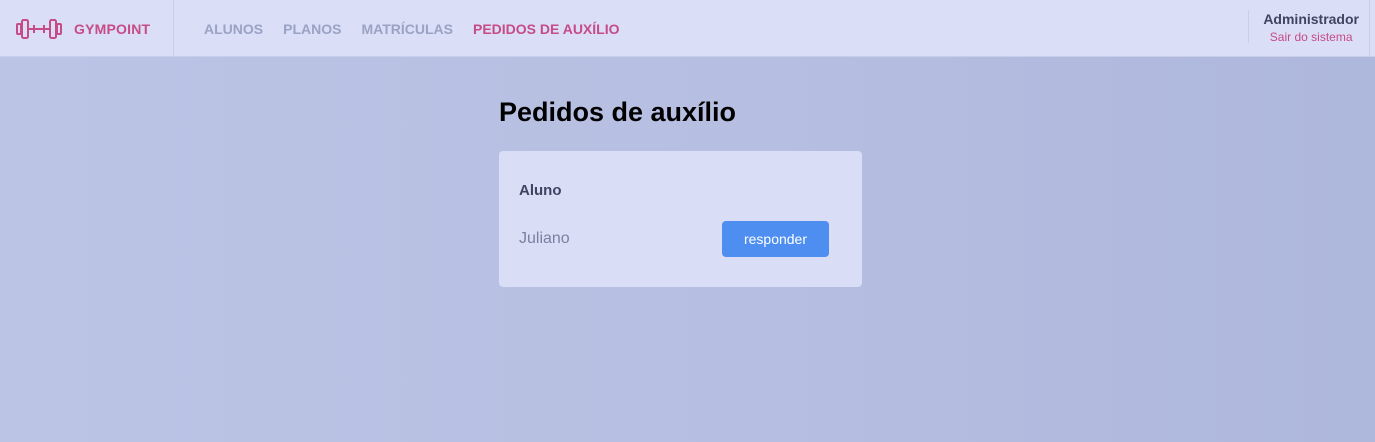 Image resolution: width=1375 pixels, height=442 pixels. What do you see at coordinates (546, 29) in the screenshot?
I see `nav-item-pedidos-de-auxilio: PEDIDOS DE AUXÍLIO` at bounding box center [546, 29].